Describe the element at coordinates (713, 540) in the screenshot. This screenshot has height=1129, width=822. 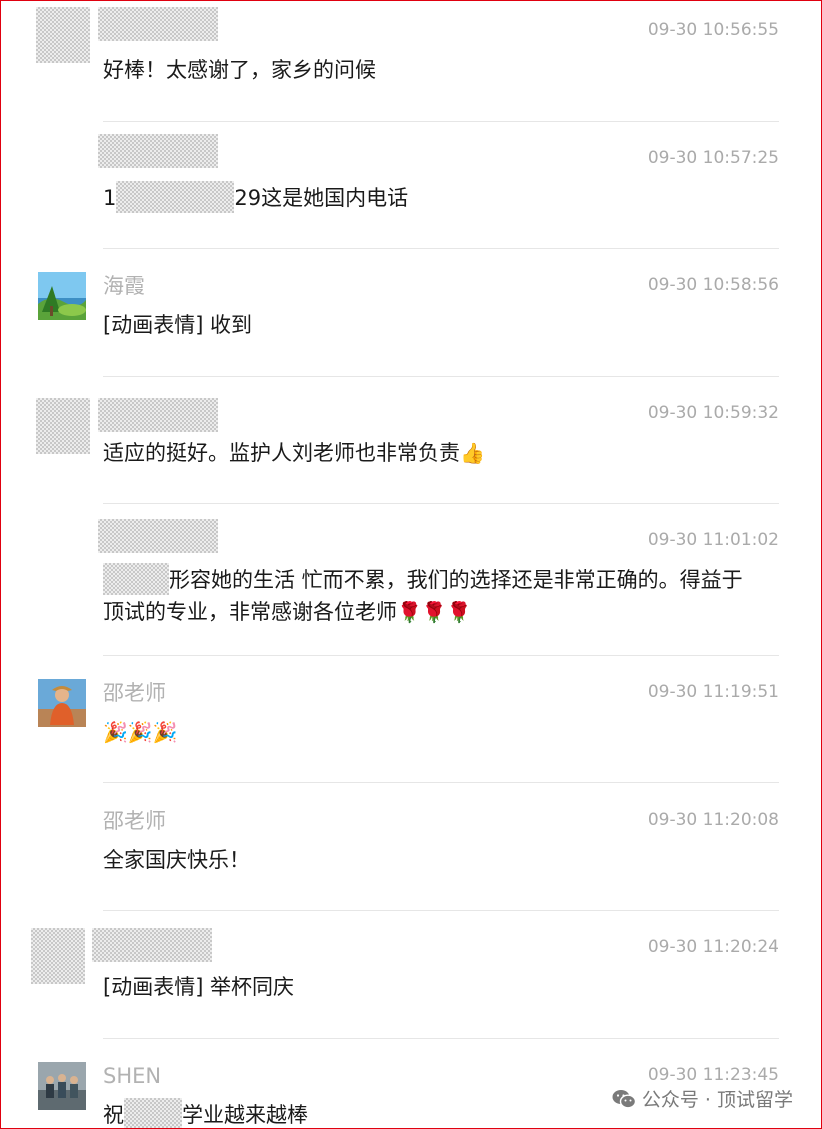
I see `message-time: 09-30 11:01:02` at that location.